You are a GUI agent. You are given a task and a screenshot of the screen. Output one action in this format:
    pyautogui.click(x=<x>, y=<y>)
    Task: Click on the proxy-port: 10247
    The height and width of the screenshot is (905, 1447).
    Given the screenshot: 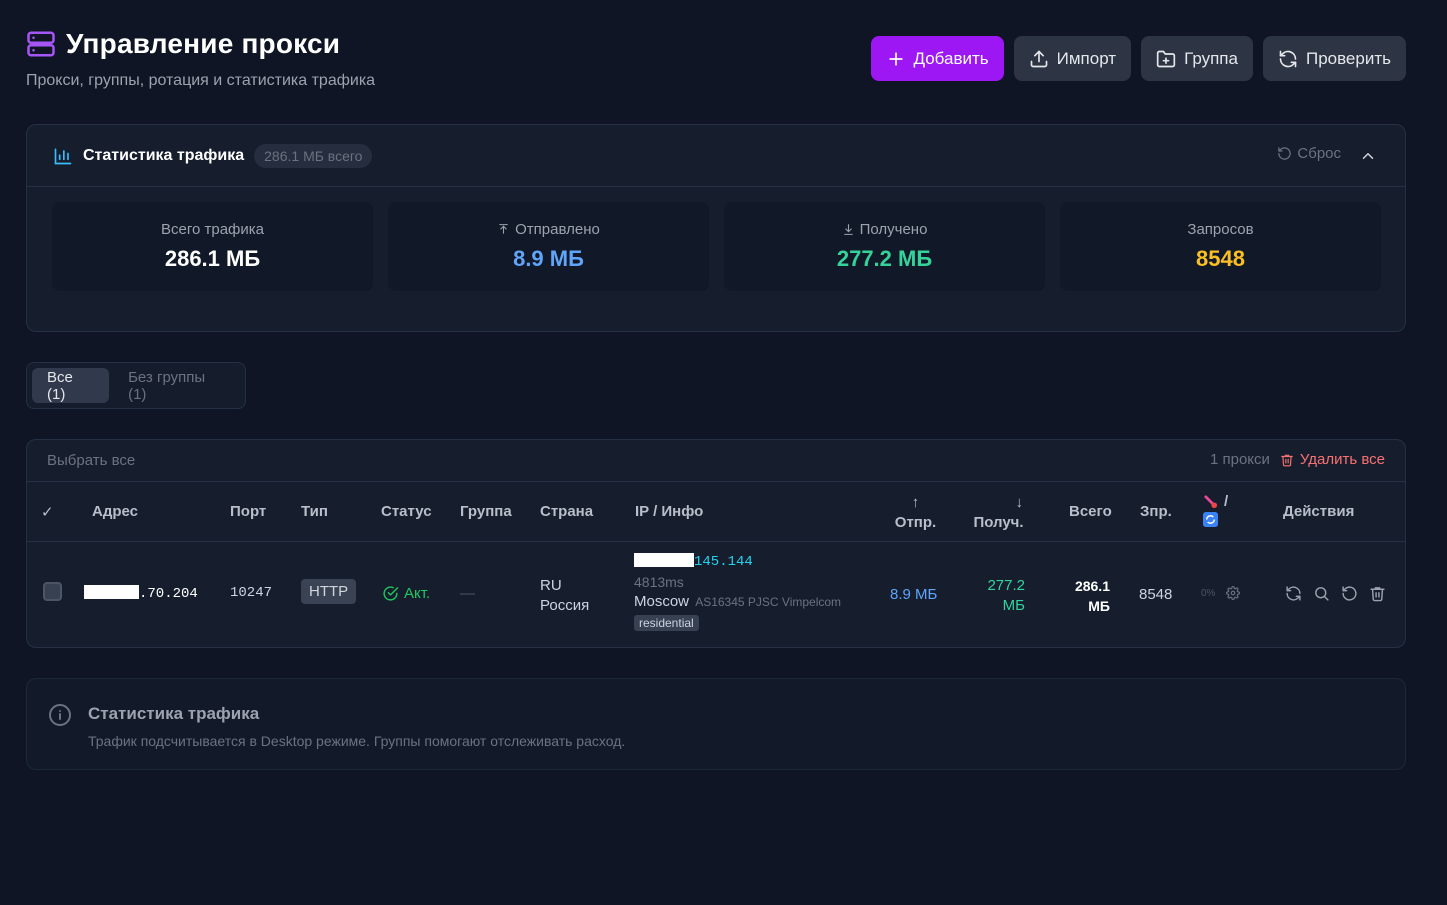 What is the action you would take?
    pyautogui.click(x=251, y=593)
    